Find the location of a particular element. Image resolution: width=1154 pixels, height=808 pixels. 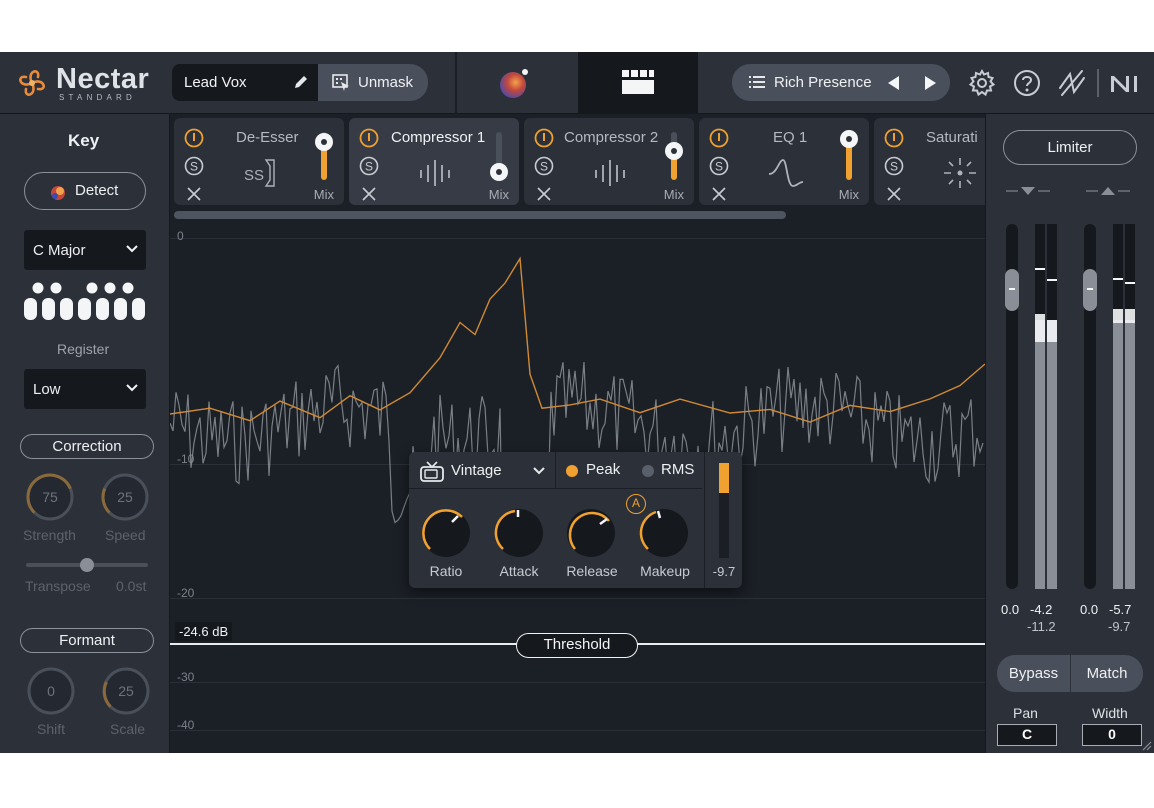

threshold-handle: Threshold is located at coordinates (577, 645).